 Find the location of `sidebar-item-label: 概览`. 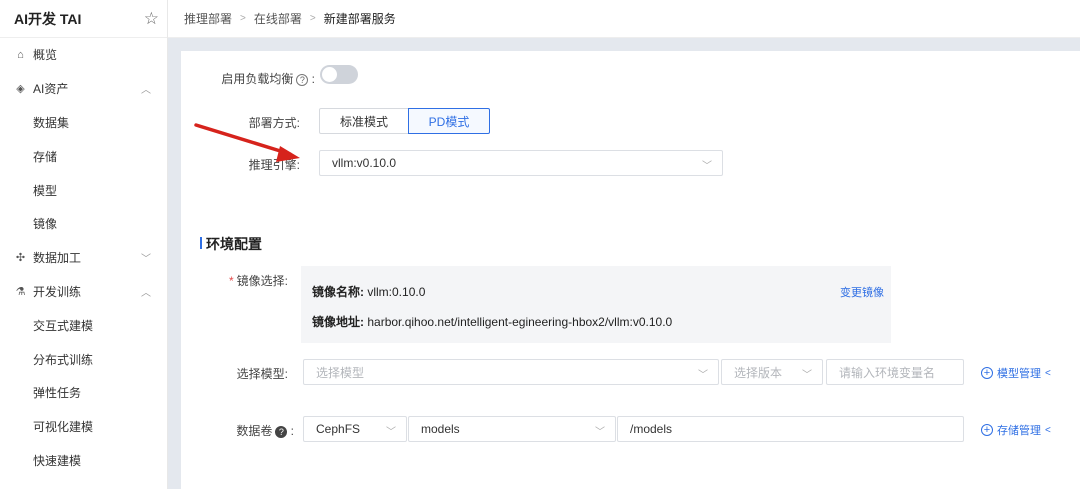

sidebar-item-label: 概览 is located at coordinates (45, 55).